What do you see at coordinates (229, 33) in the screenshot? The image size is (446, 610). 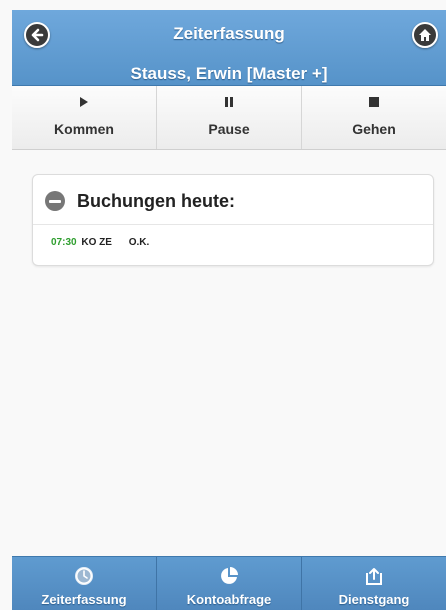 I see `page-title: Zeiterfassung` at bounding box center [229, 33].